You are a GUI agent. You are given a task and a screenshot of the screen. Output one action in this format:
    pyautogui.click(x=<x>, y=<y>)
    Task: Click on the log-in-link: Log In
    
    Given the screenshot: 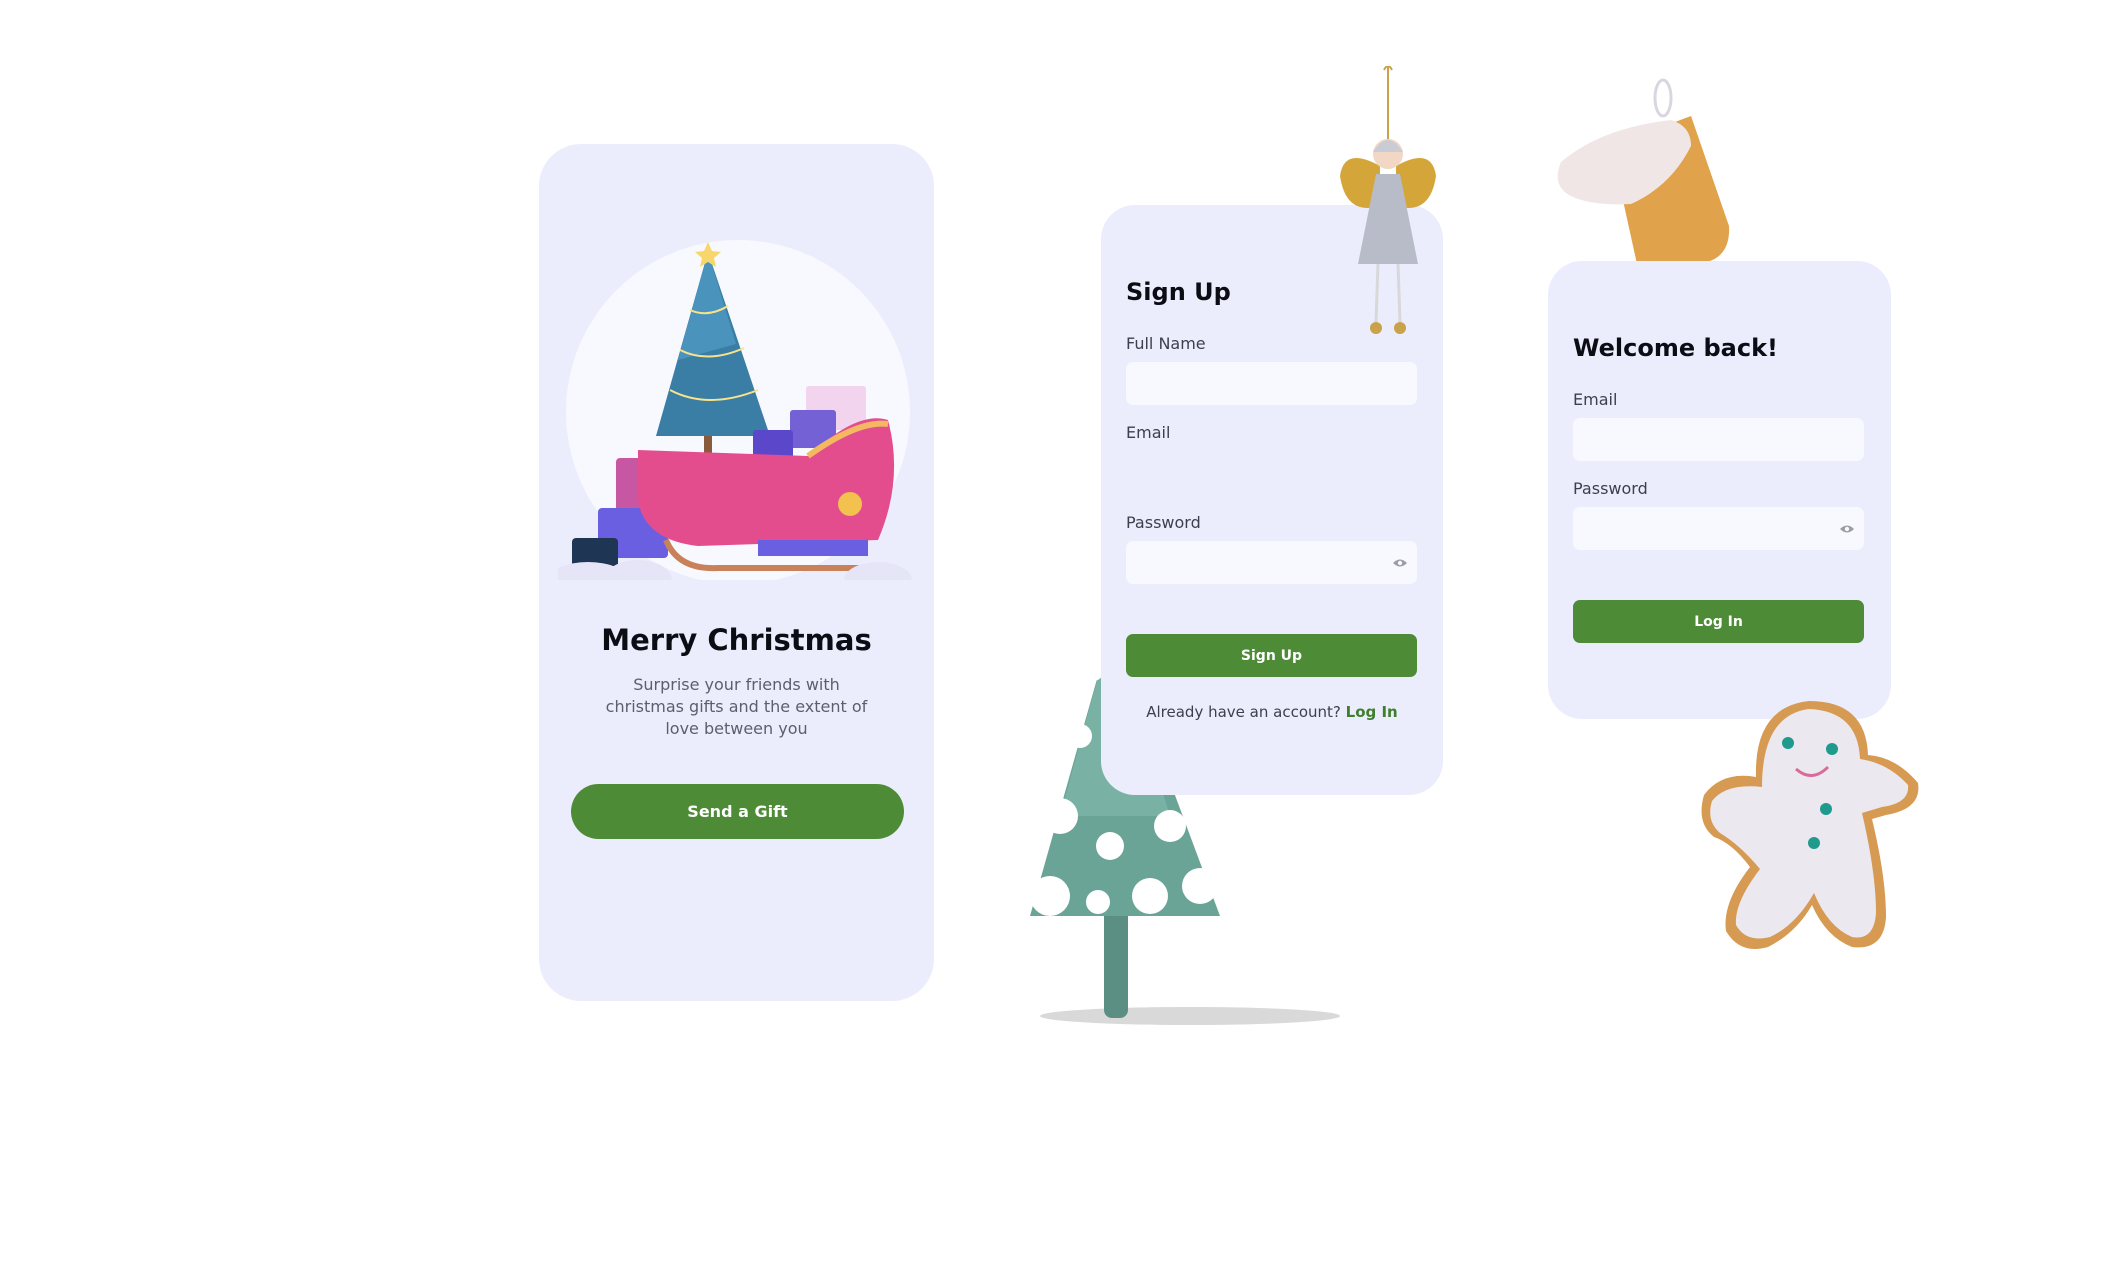 What is the action you would take?
    pyautogui.click(x=1372, y=712)
    